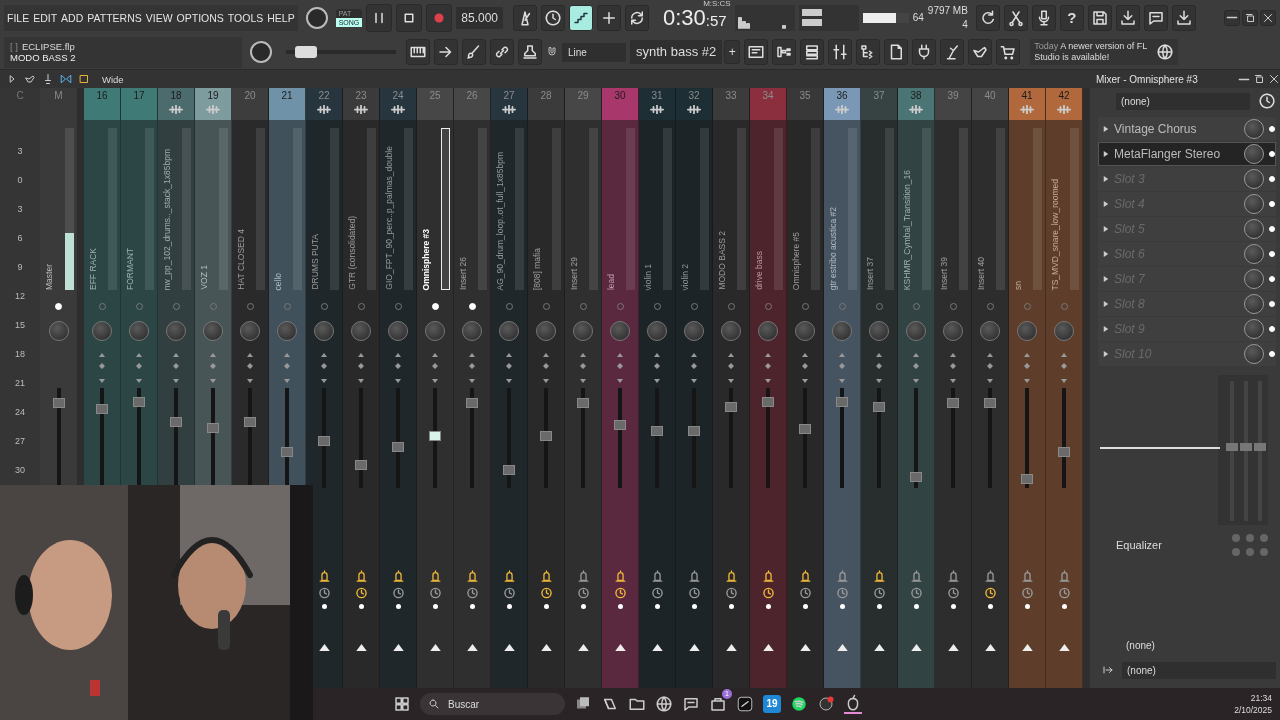 This screenshot has height=720, width=1280. I want to click on mixer-track: 23 GTR (consolidated), so click(361, 388).